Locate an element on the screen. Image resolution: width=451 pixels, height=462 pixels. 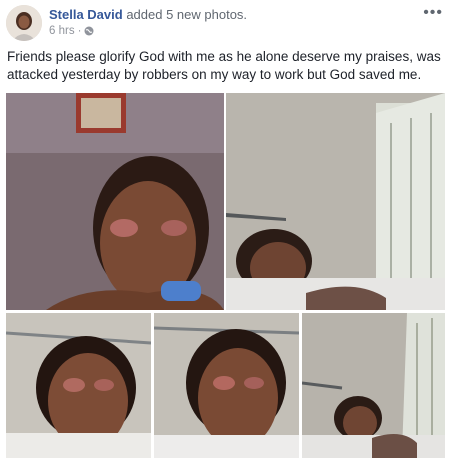
post-header: Stella David added 5 new photos. is located at coordinates (148, 15).